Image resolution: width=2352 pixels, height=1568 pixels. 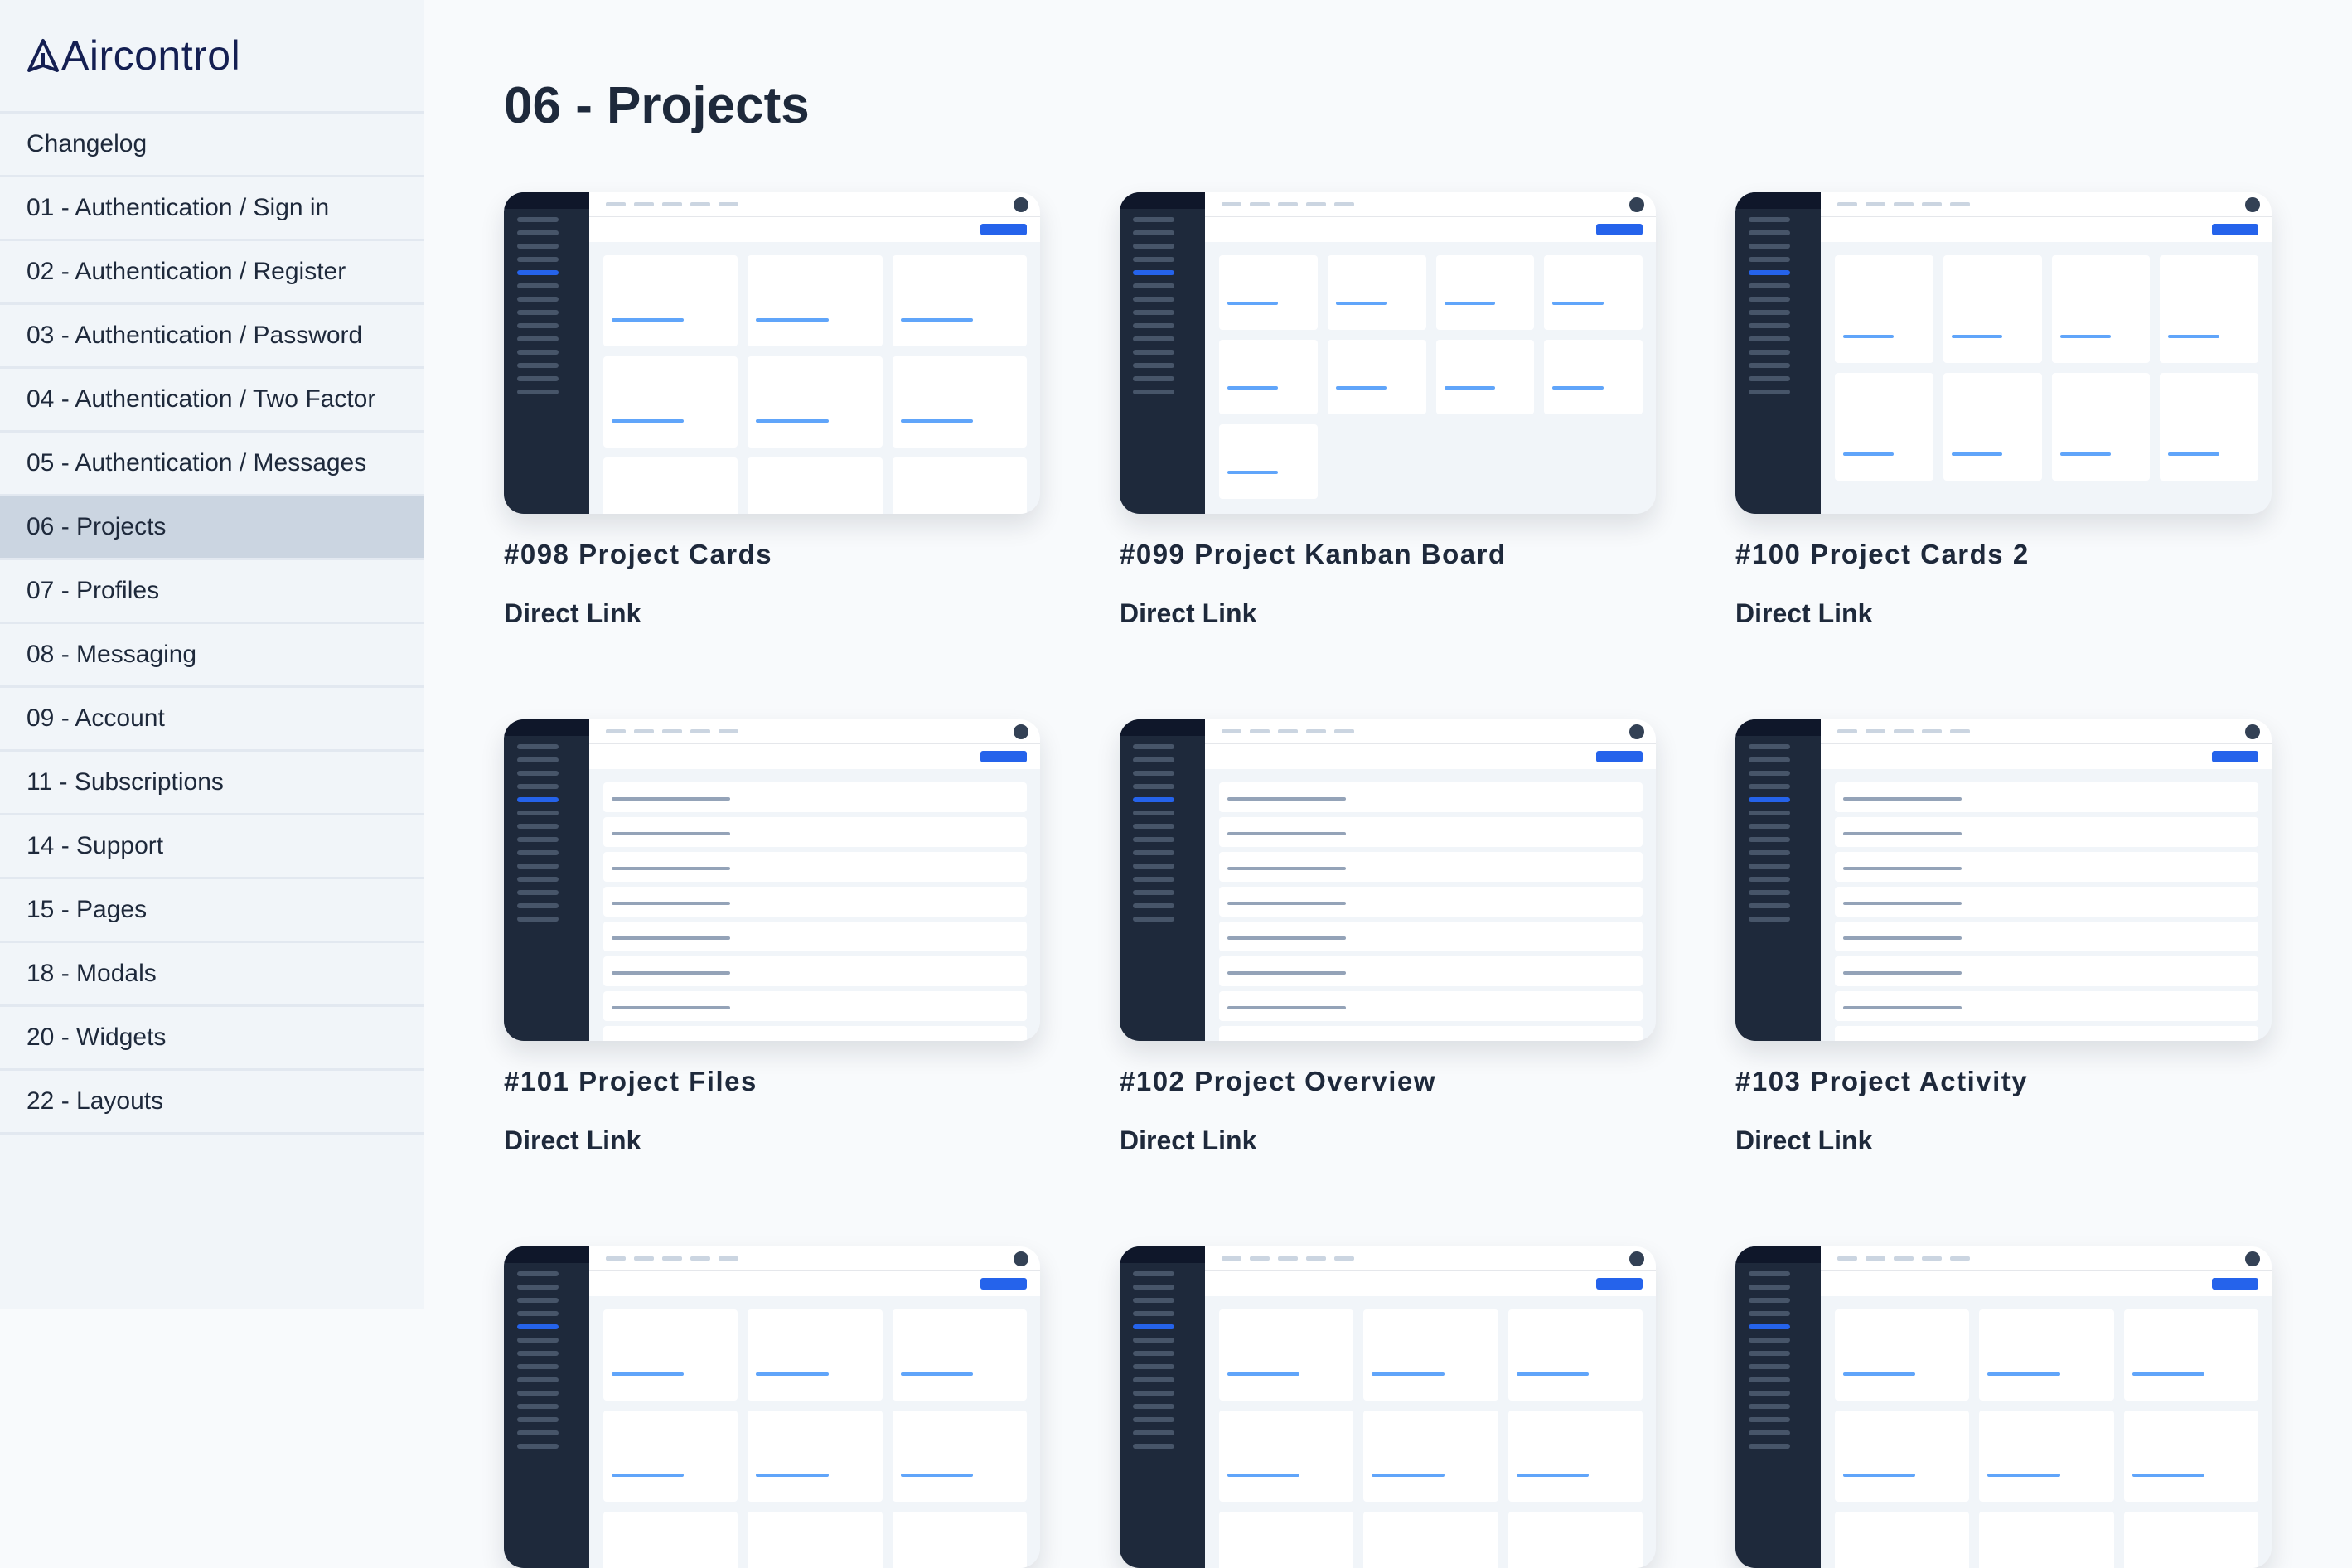 I want to click on nav-auth-messages: 05 - Authentication / Messages, so click(x=212, y=464).